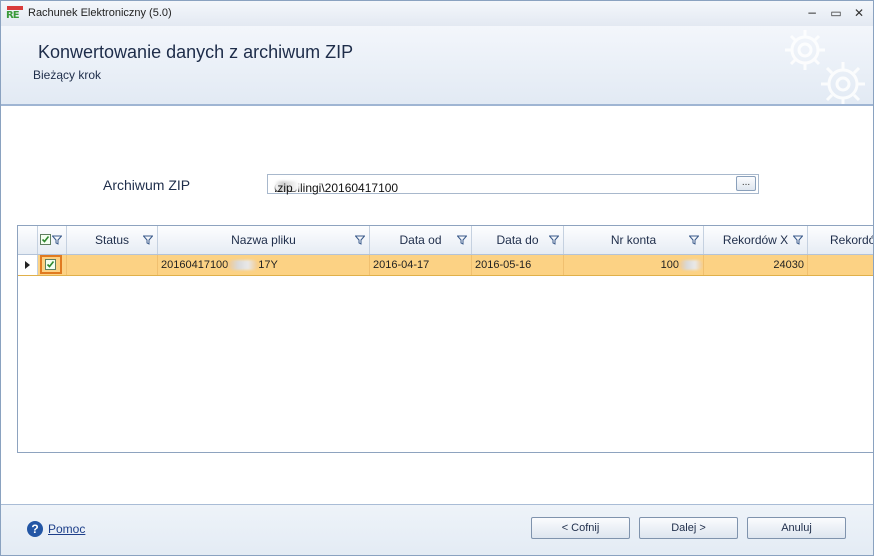 The image size is (874, 556). I want to click on restore-button: ▭, so click(836, 13).